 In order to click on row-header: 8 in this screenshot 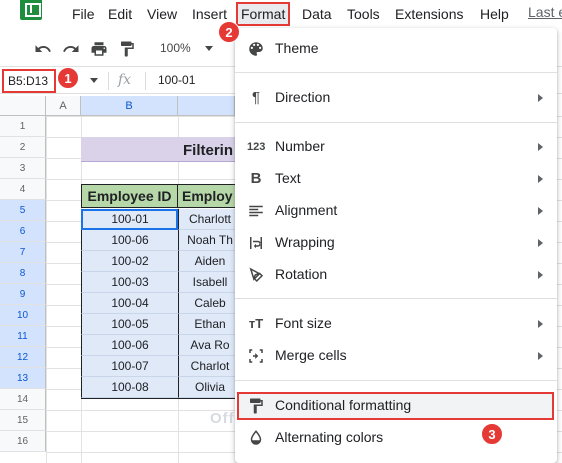, I will do `click(23, 273)`.